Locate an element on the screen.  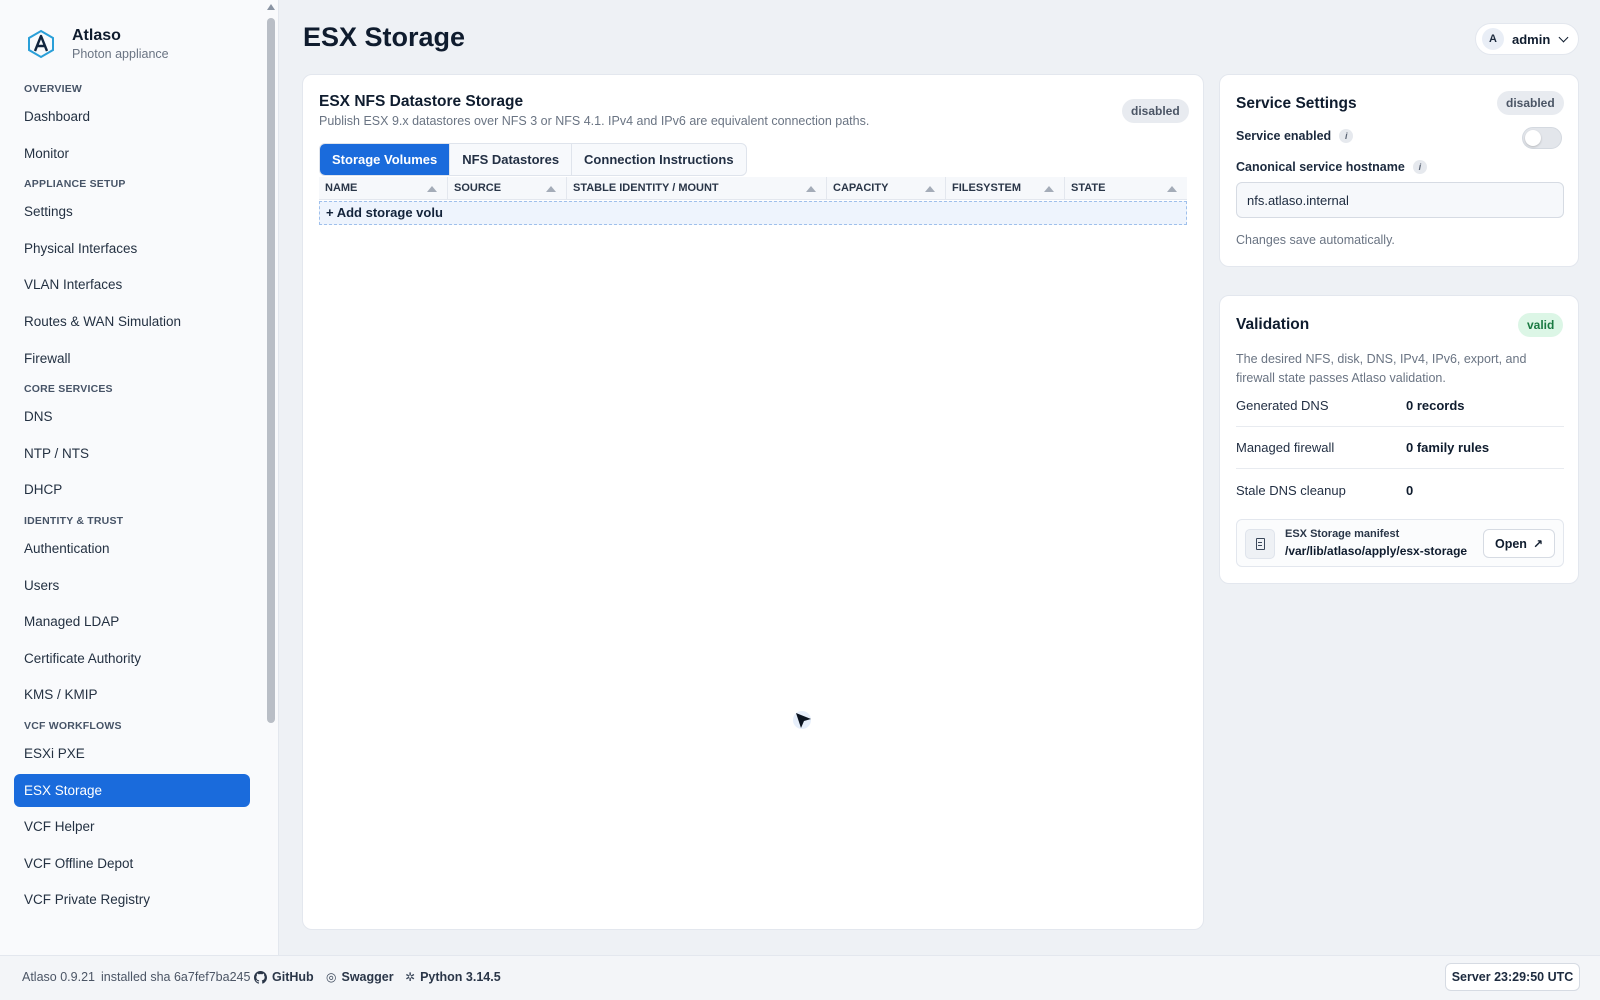
validation-status-badge: valid is located at coordinates (1541, 325).